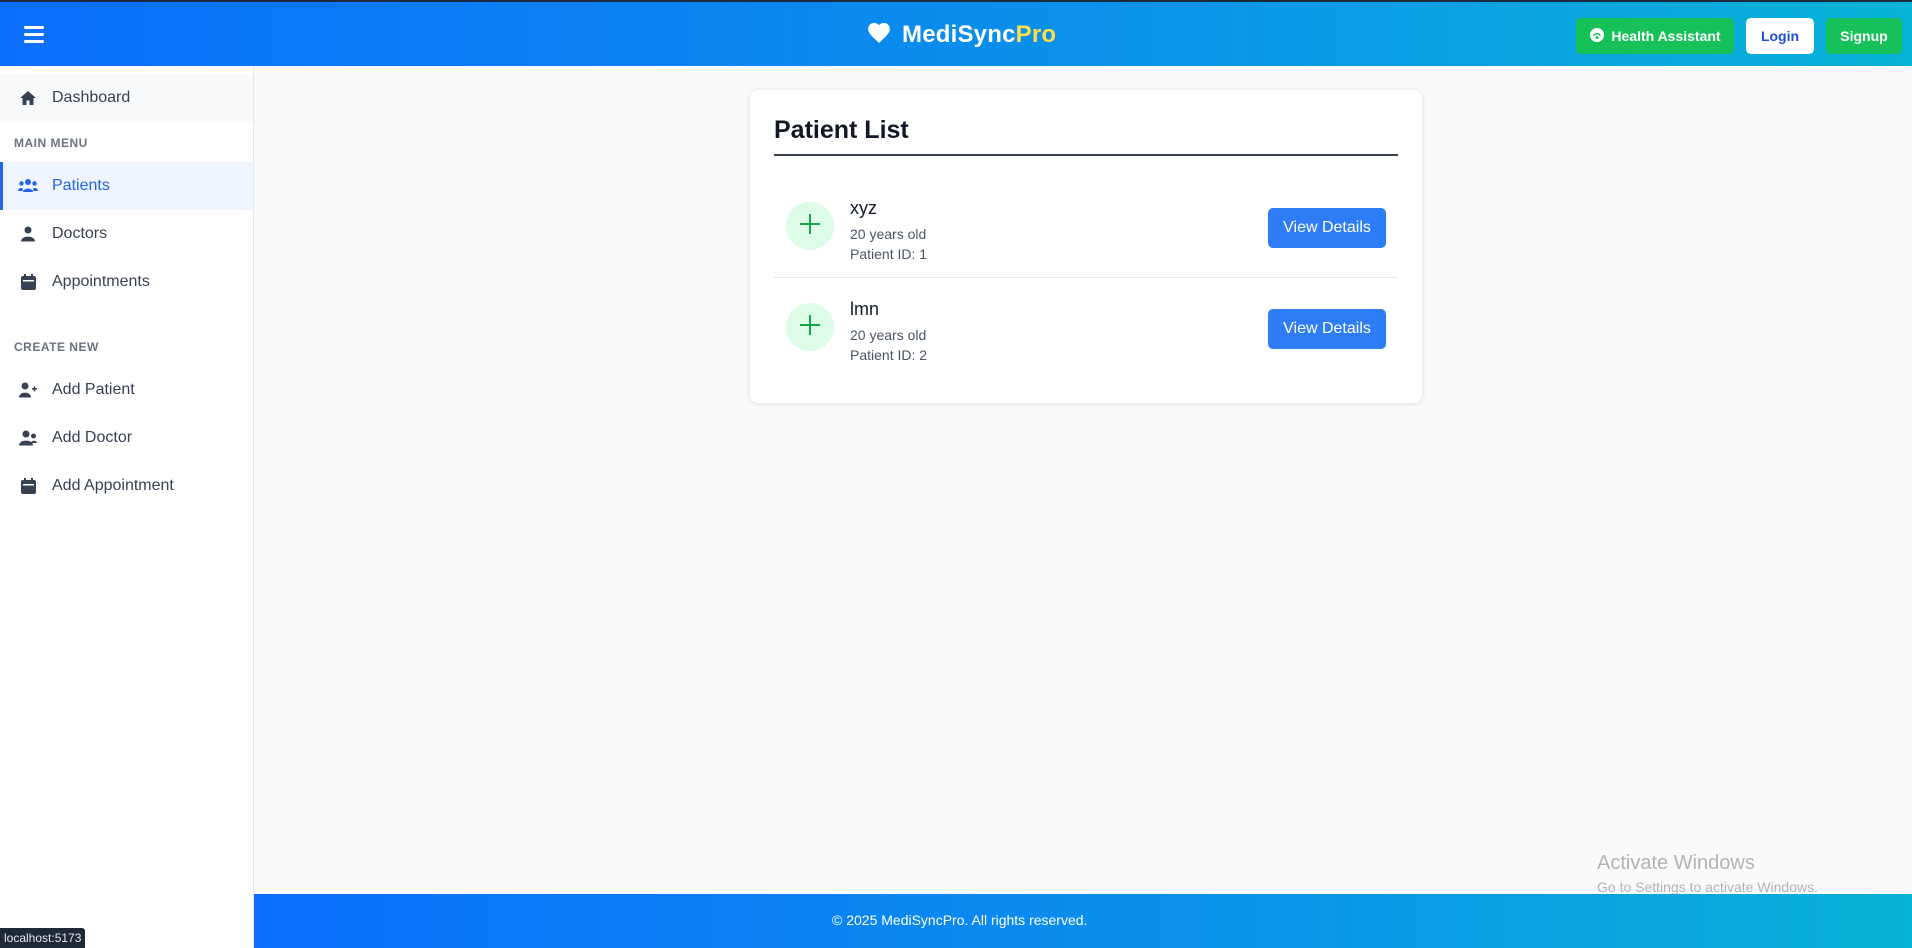 The image size is (1912, 948). I want to click on heart-icon, so click(879, 34).